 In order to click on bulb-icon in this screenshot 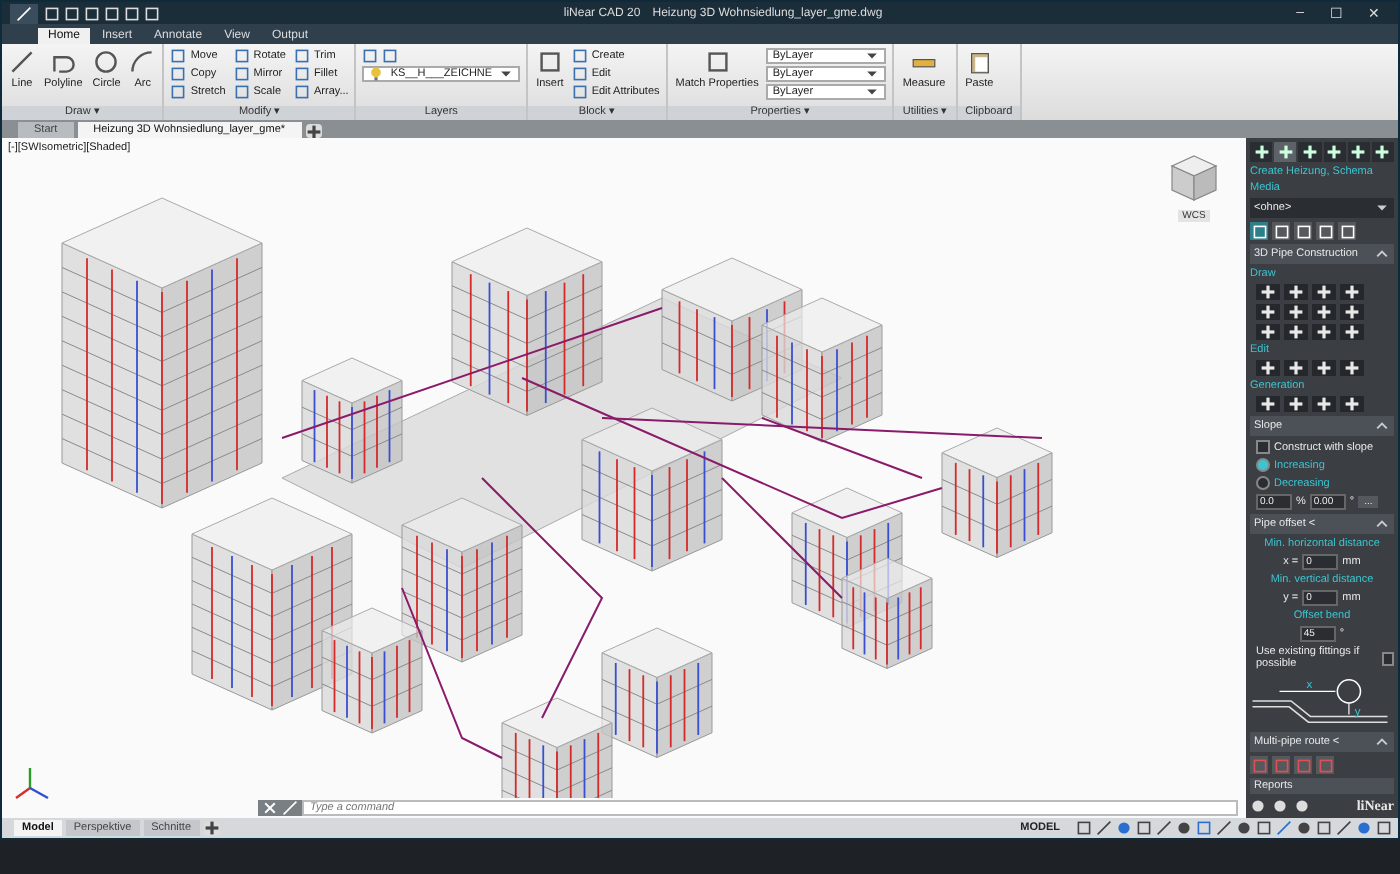, I will do `click(376, 74)`.